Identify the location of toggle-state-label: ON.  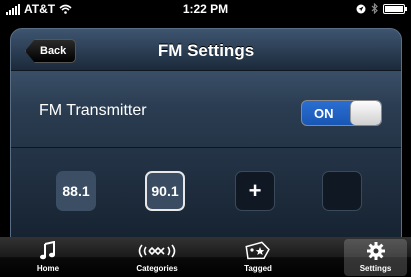
(324, 113).